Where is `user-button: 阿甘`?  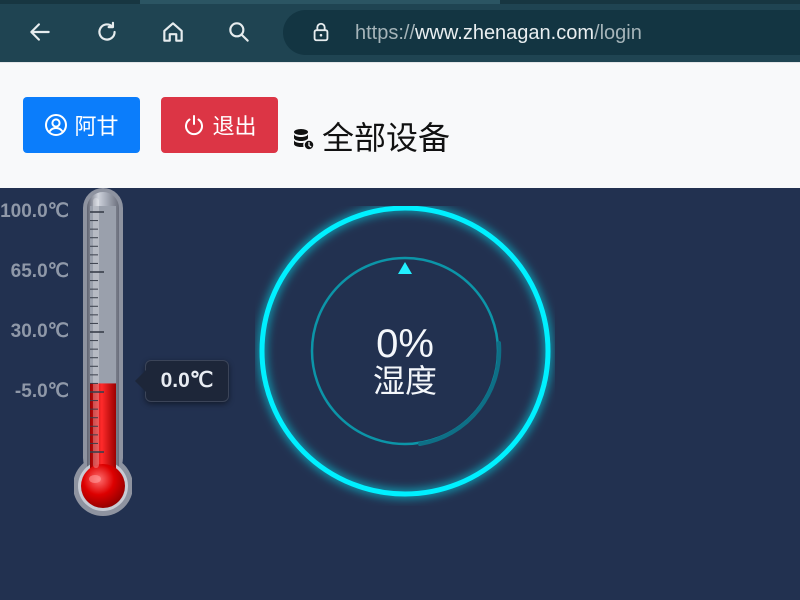
user-button: 阿甘 is located at coordinates (81, 125).